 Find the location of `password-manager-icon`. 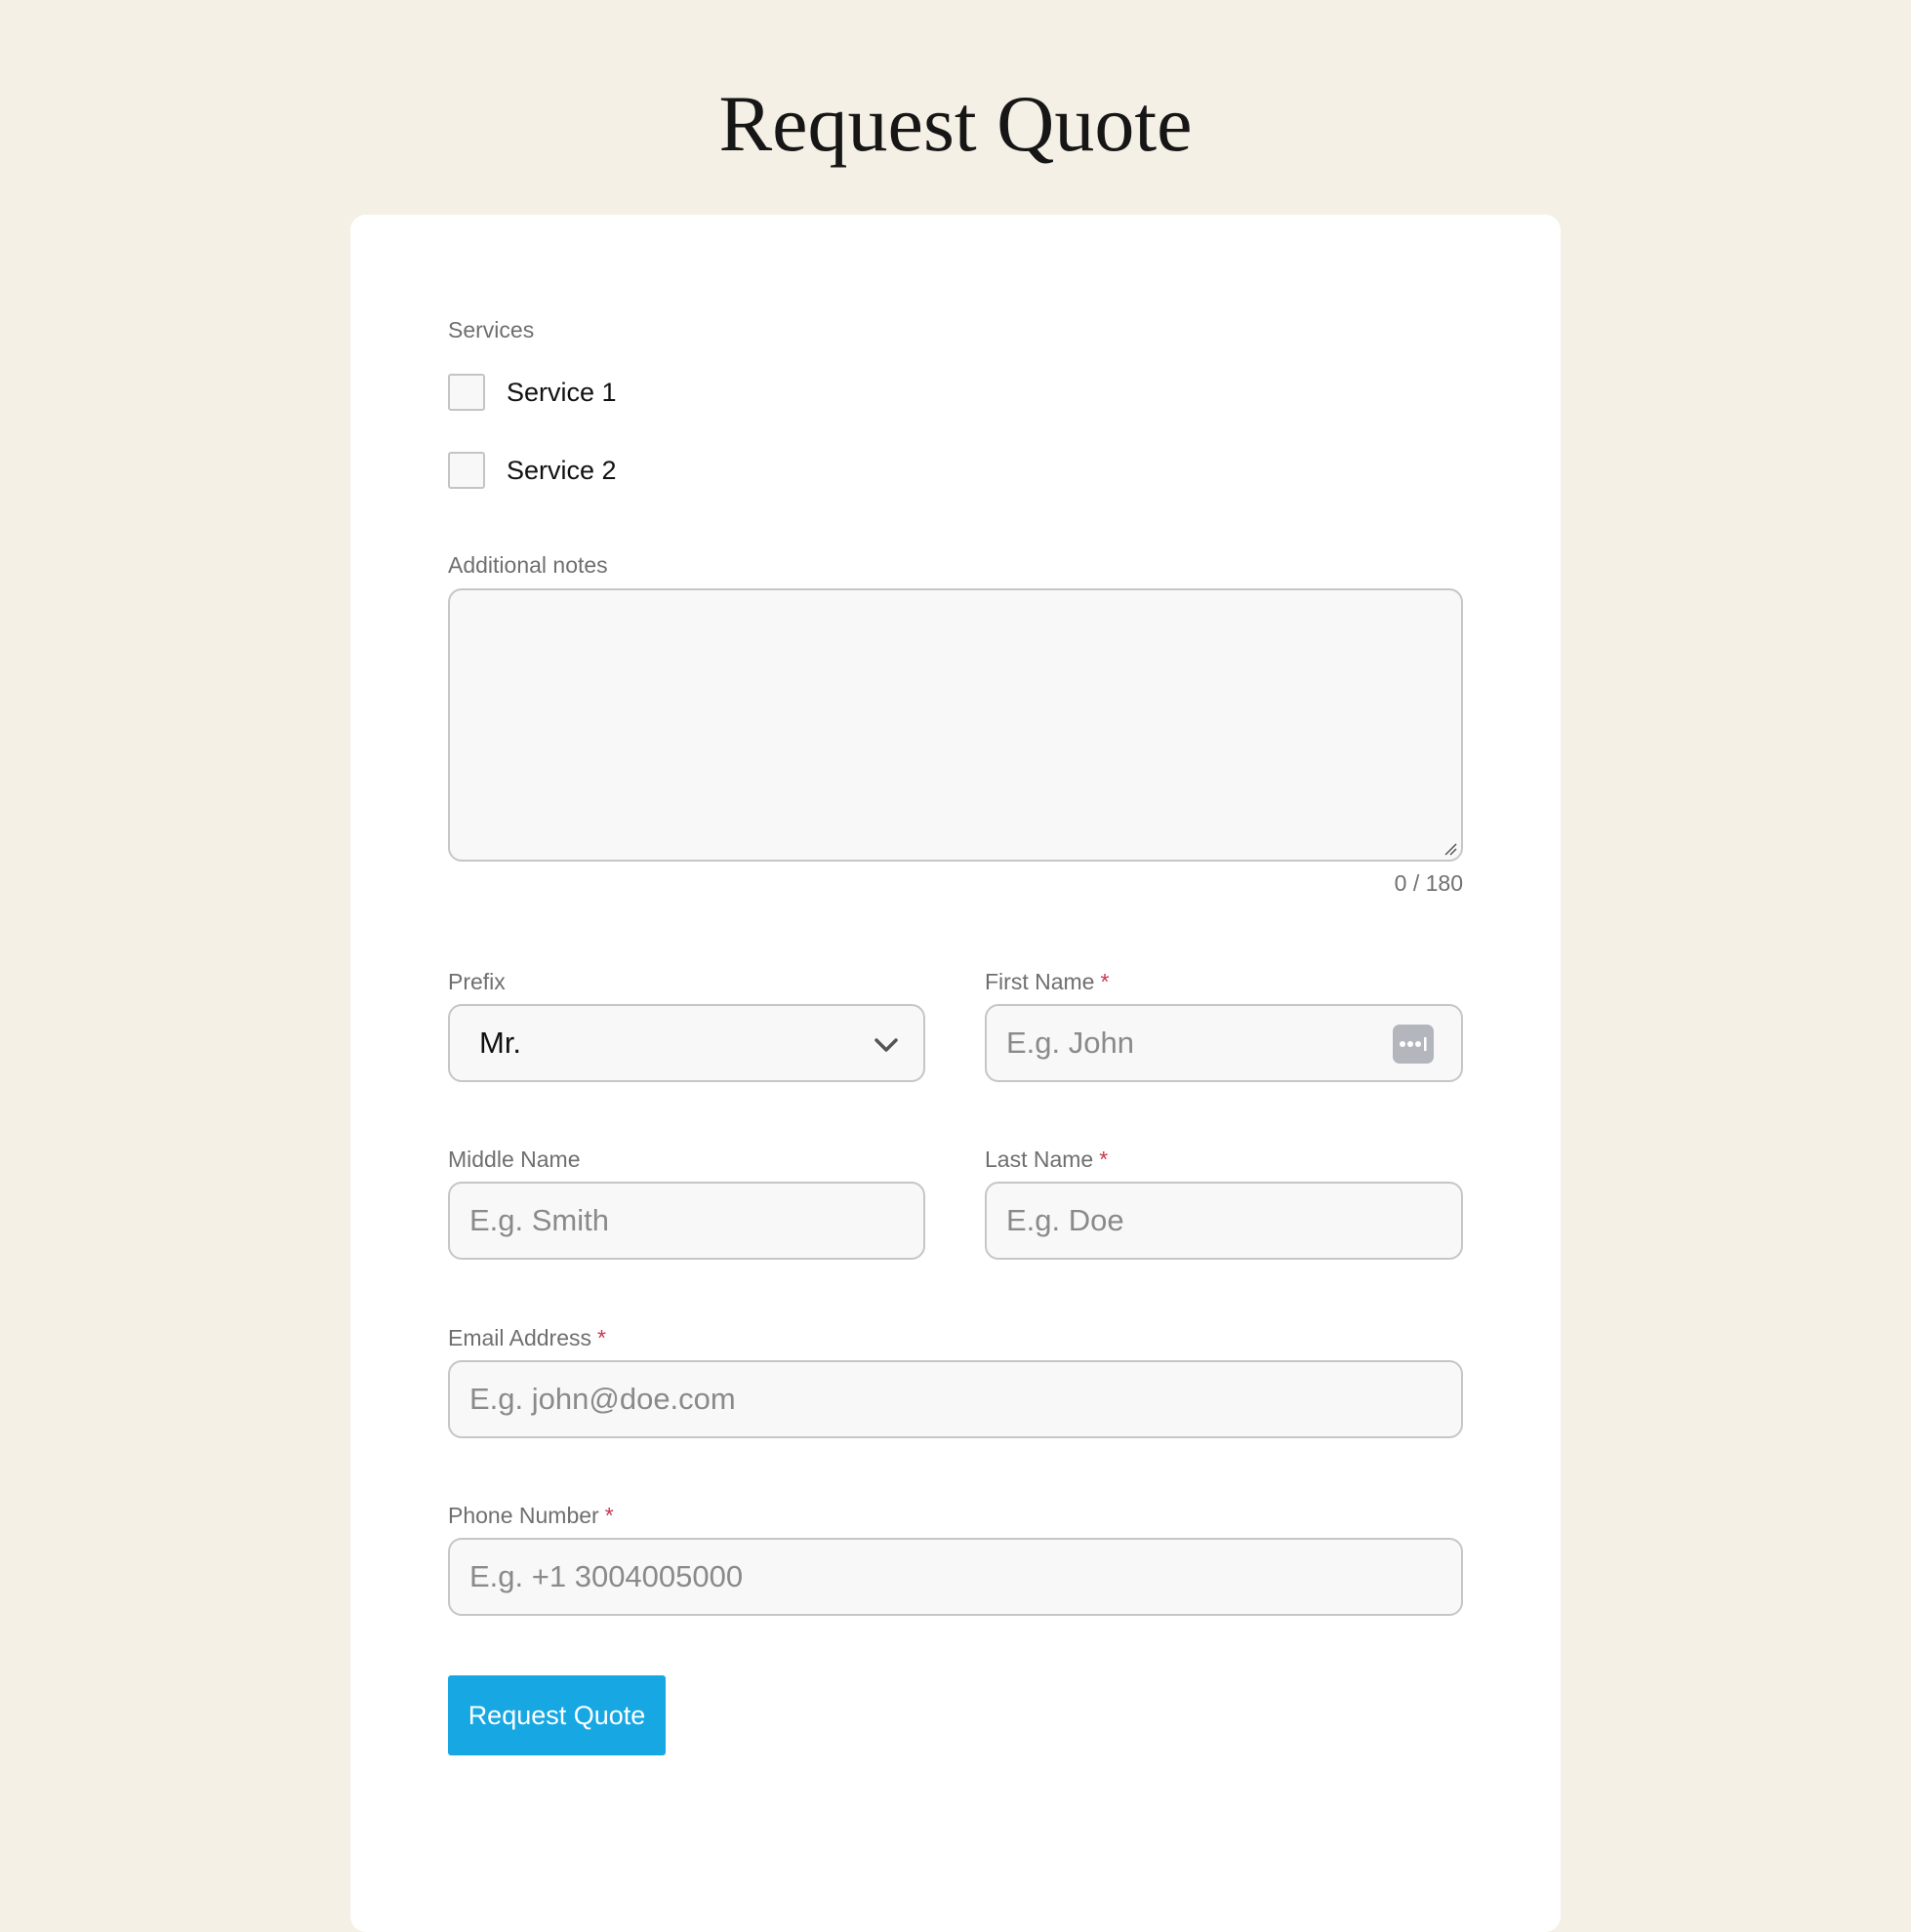

password-manager-icon is located at coordinates (1413, 1044).